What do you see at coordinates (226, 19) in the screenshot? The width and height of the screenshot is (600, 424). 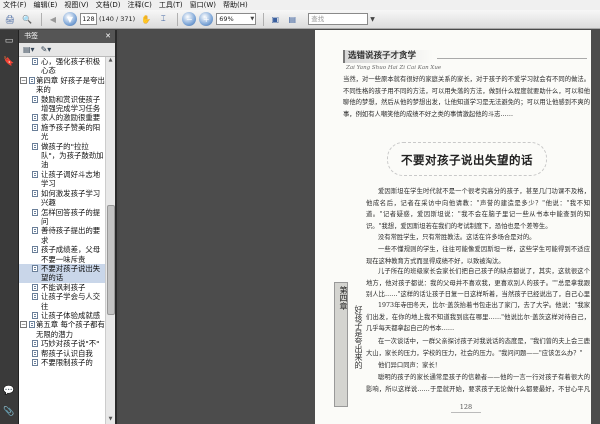 I see `zoom-value: 69%` at bounding box center [226, 19].